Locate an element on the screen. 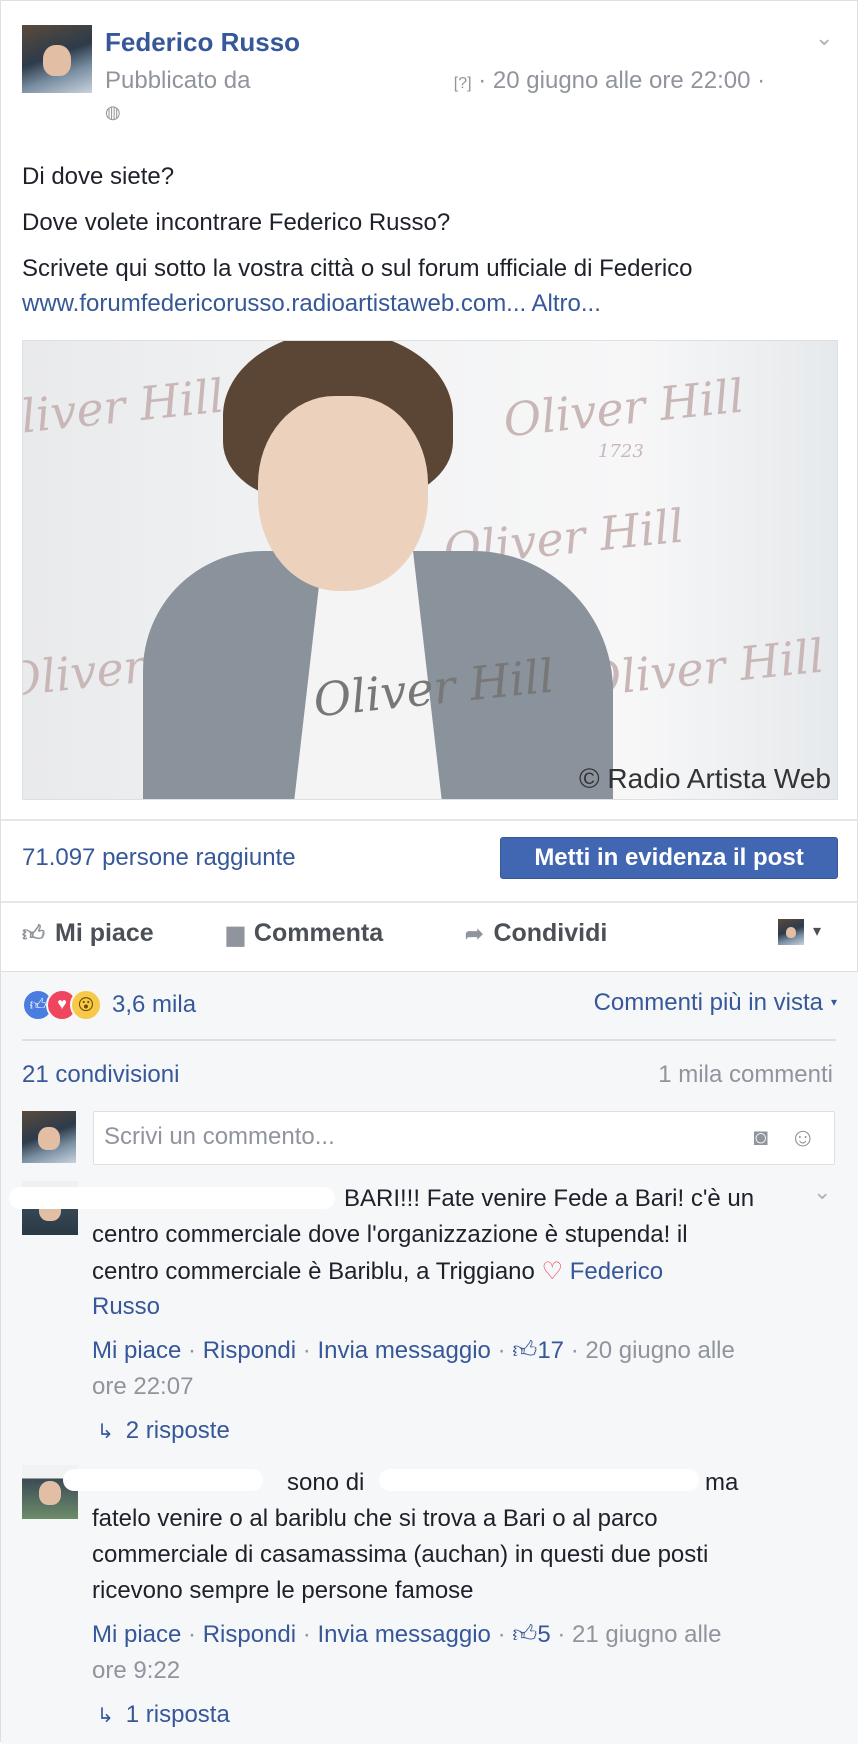 This screenshot has width=858, height=1744. watermark-text-5: Oliver Hill is located at coordinates (703, 668).